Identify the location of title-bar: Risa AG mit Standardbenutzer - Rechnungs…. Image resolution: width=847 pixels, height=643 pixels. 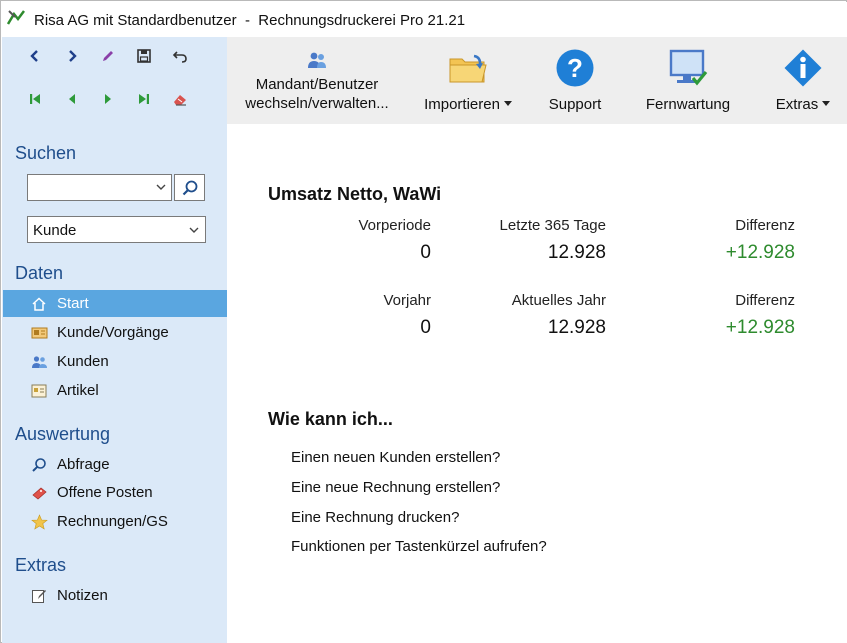
(424, 19).